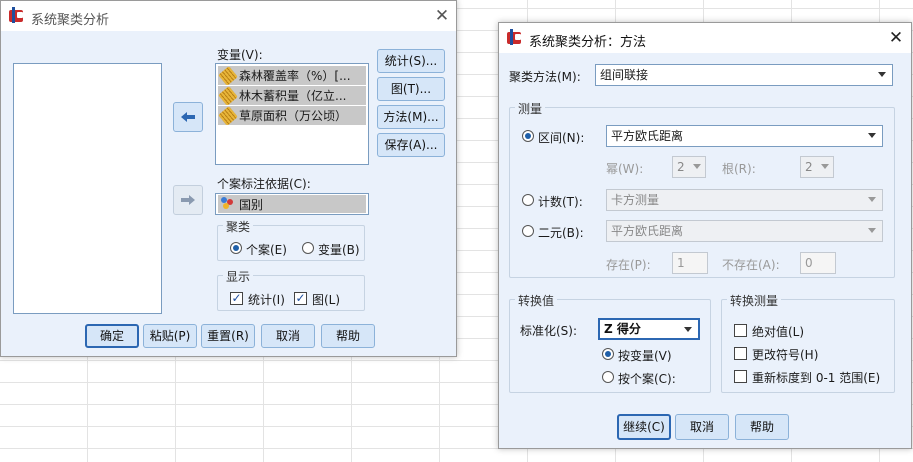 This screenshot has width=913, height=462. What do you see at coordinates (649, 329) in the screenshot?
I see `standardize-select: Z 得分` at bounding box center [649, 329].